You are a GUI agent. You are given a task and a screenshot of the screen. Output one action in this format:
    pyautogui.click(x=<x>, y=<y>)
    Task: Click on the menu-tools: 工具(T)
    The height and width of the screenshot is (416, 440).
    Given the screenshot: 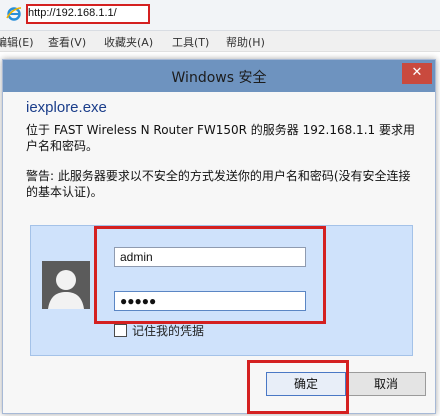 What is the action you would take?
    pyautogui.click(x=190, y=42)
    